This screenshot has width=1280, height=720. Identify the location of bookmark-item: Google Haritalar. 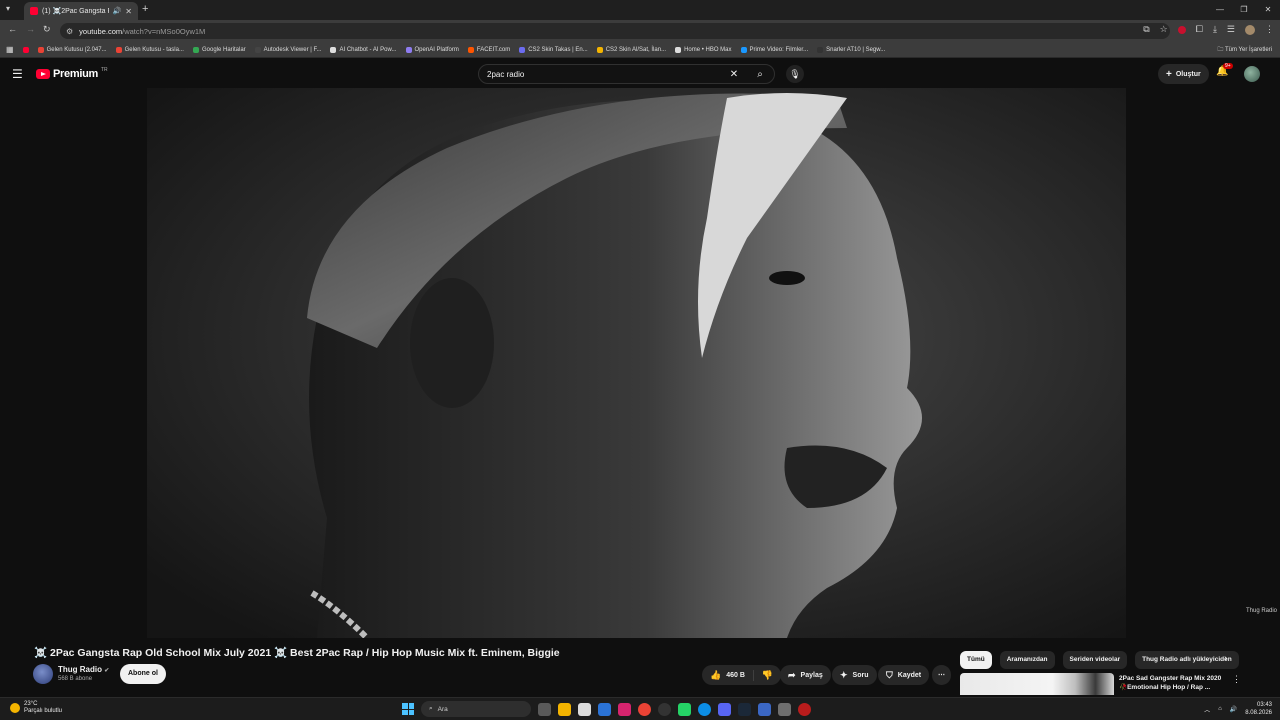
(219, 49).